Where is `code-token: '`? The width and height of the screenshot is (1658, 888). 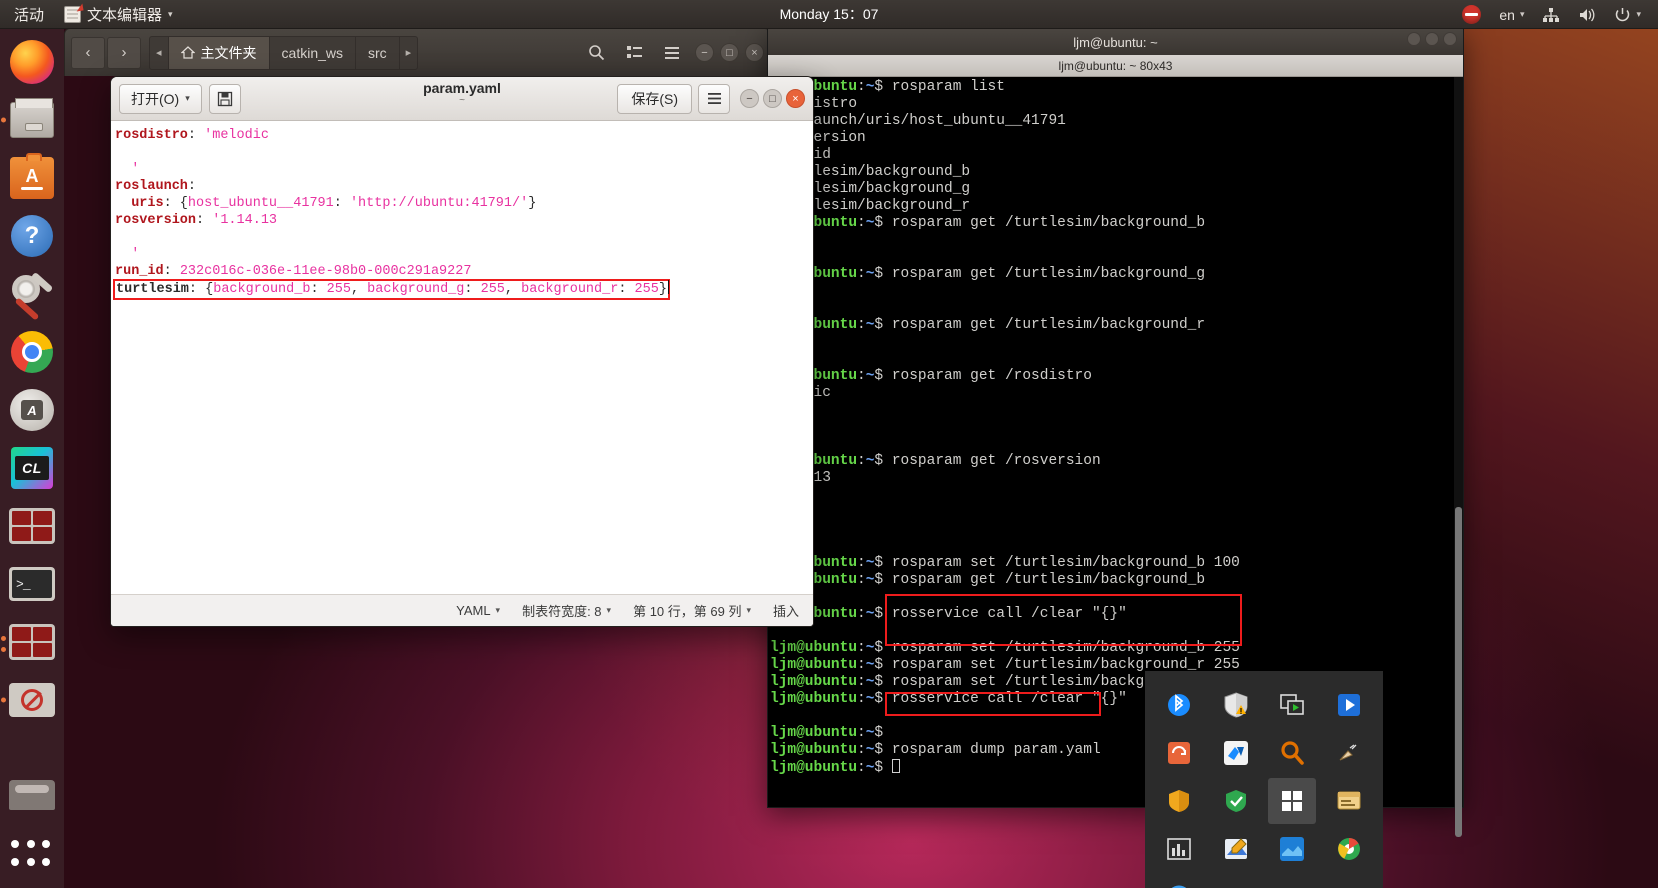 code-token: ' is located at coordinates (127, 169).